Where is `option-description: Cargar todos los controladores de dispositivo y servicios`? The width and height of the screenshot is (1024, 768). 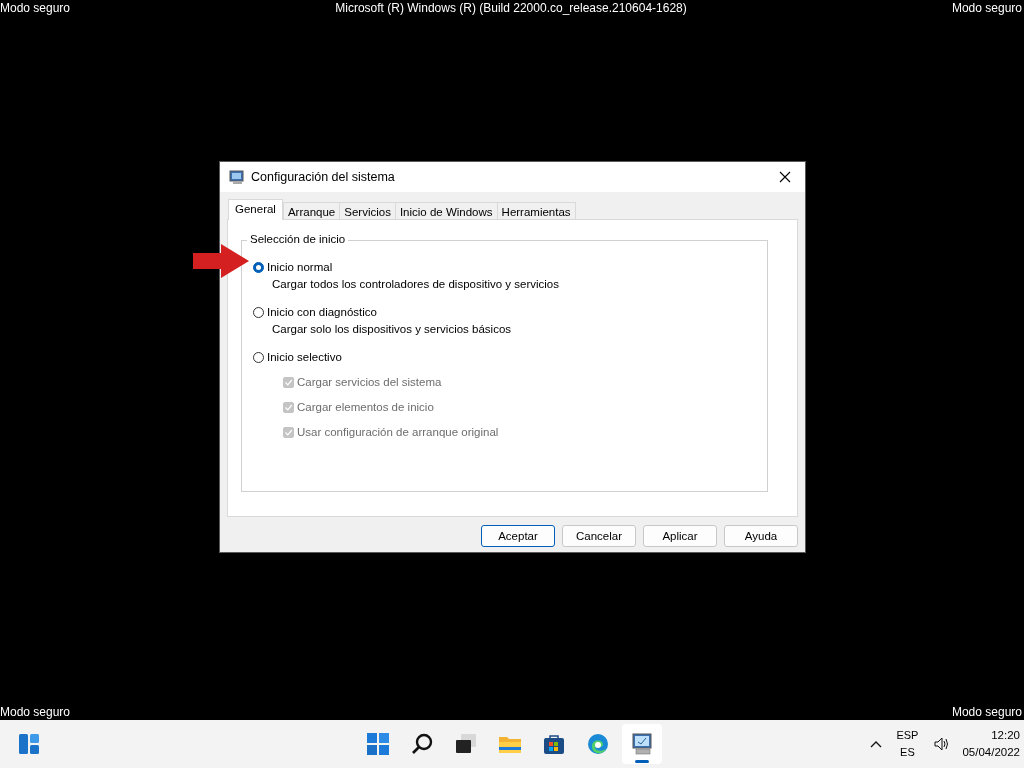
option-description: Cargar todos los controladores de dispositivo y servicios is located at coordinates (416, 284).